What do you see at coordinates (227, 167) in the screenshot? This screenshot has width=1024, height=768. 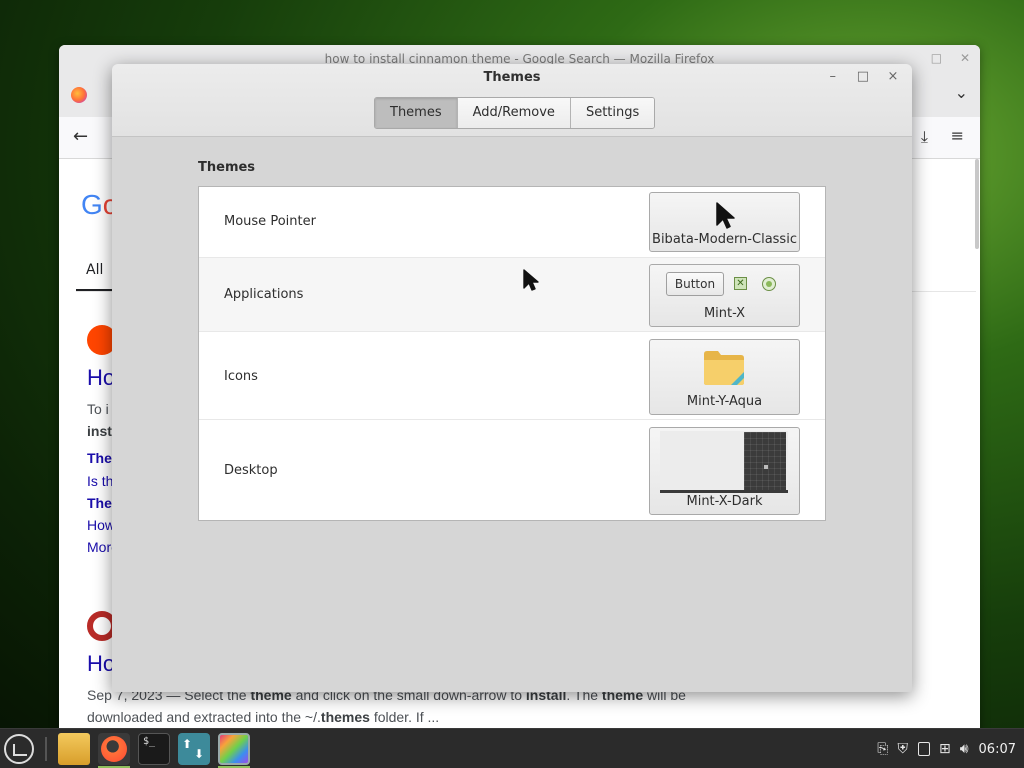 I see `section-title: Themes` at bounding box center [227, 167].